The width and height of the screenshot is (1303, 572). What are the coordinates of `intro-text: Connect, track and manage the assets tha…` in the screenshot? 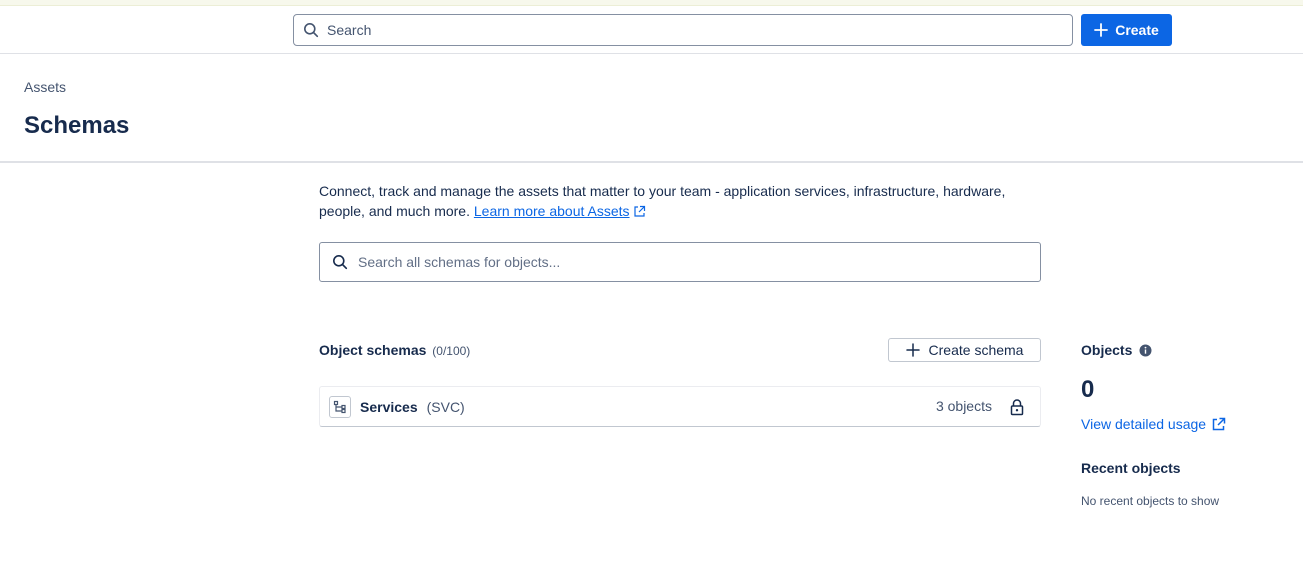 It's located at (662, 201).